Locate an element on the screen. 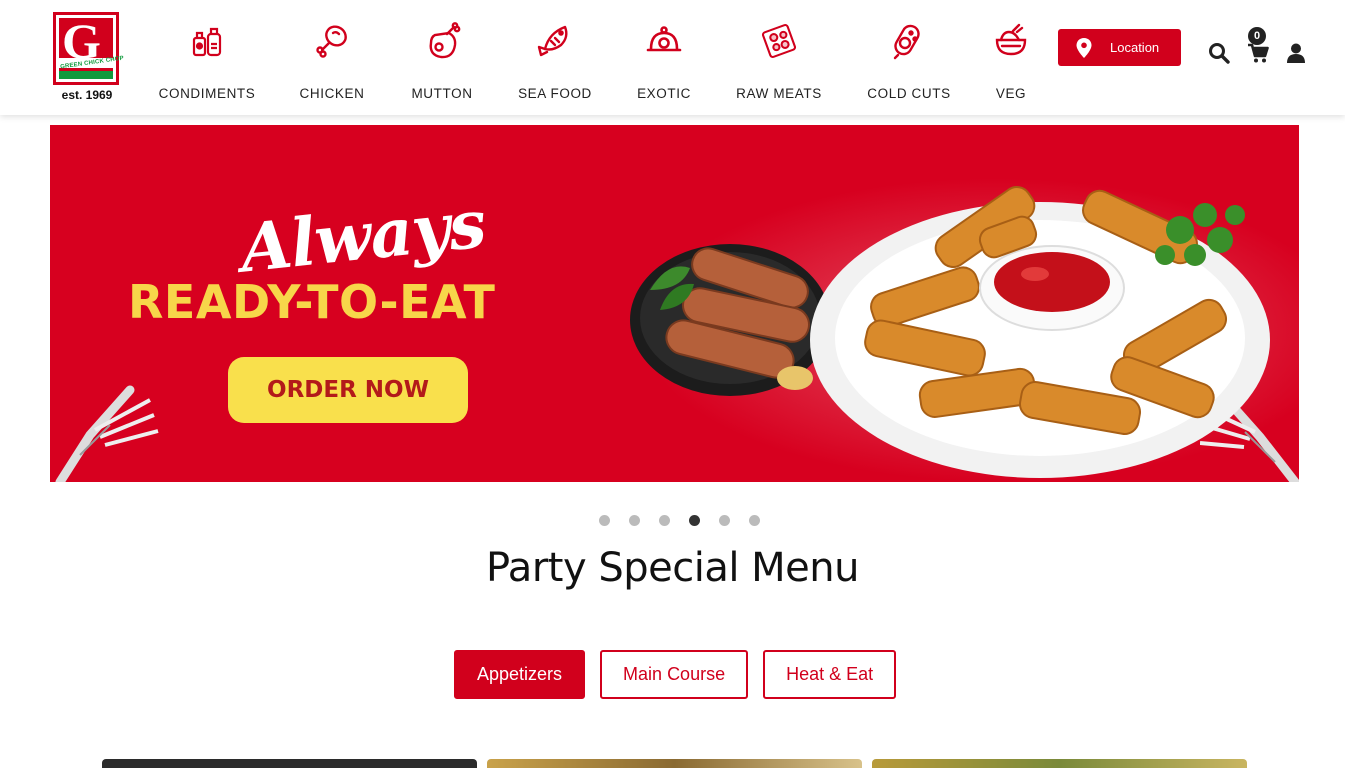 This screenshot has width=1345, height=768. cloche-icon is located at coordinates (664, 41).